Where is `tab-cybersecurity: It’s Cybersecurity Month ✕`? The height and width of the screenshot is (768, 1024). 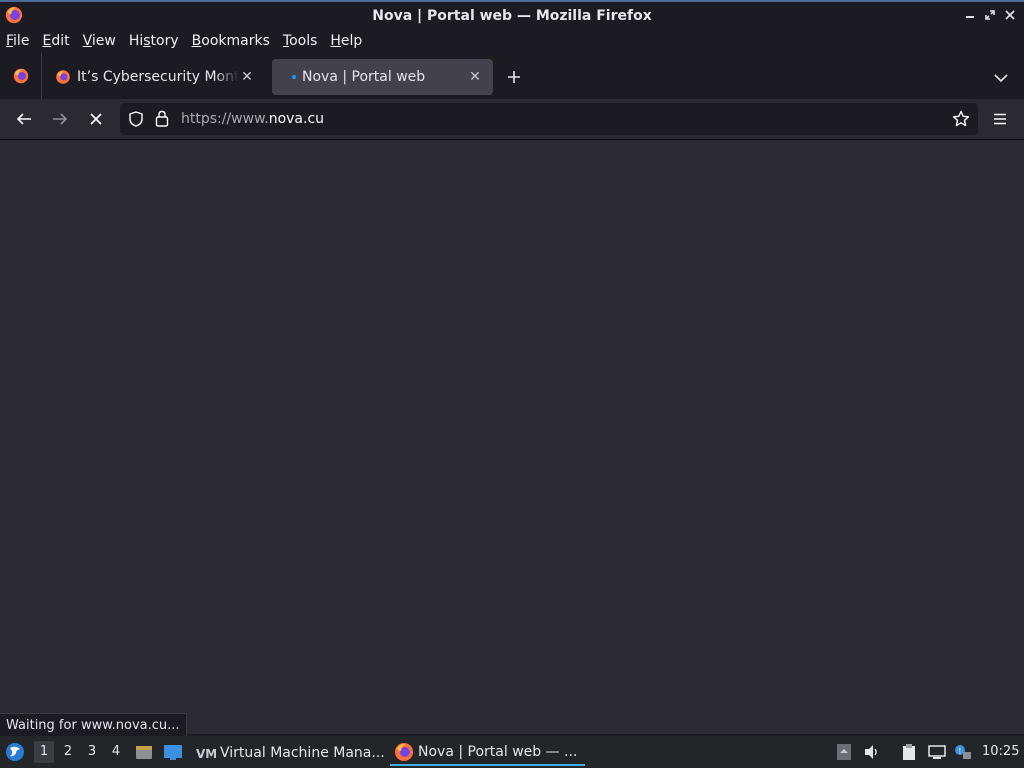 tab-cybersecurity: It’s Cybersecurity Month ✕ is located at coordinates (155, 77).